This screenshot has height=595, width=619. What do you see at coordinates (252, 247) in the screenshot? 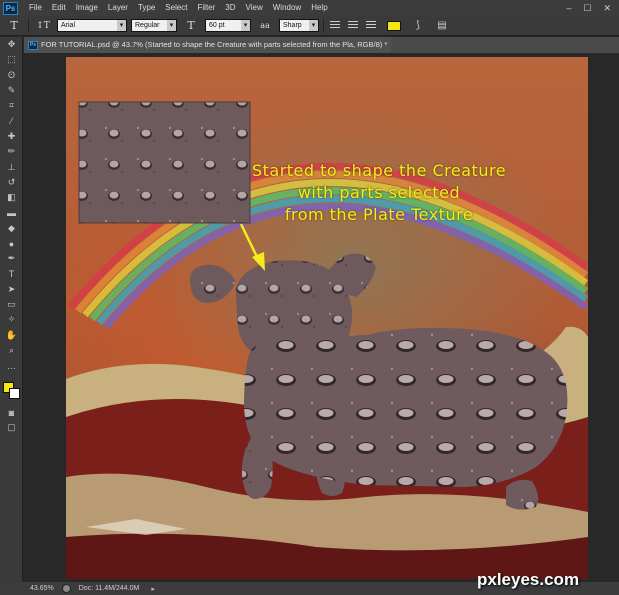
I see `callout-arrow` at bounding box center [252, 247].